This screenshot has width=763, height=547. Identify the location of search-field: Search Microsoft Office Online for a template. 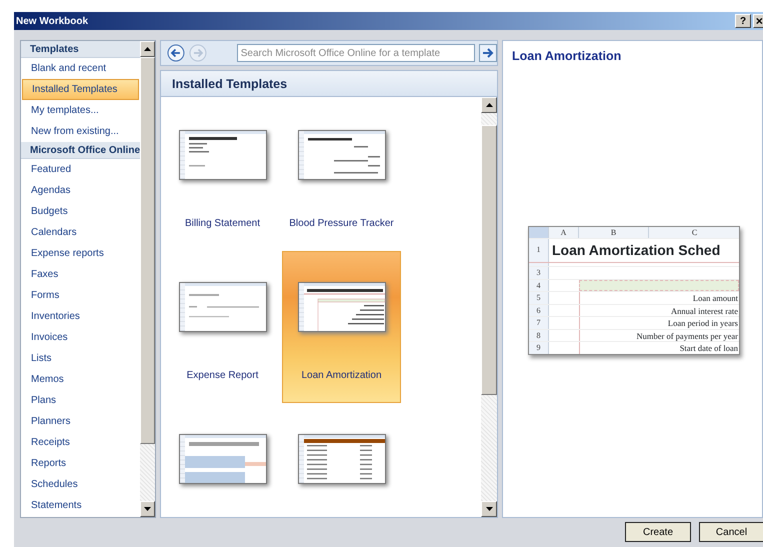
(356, 53).